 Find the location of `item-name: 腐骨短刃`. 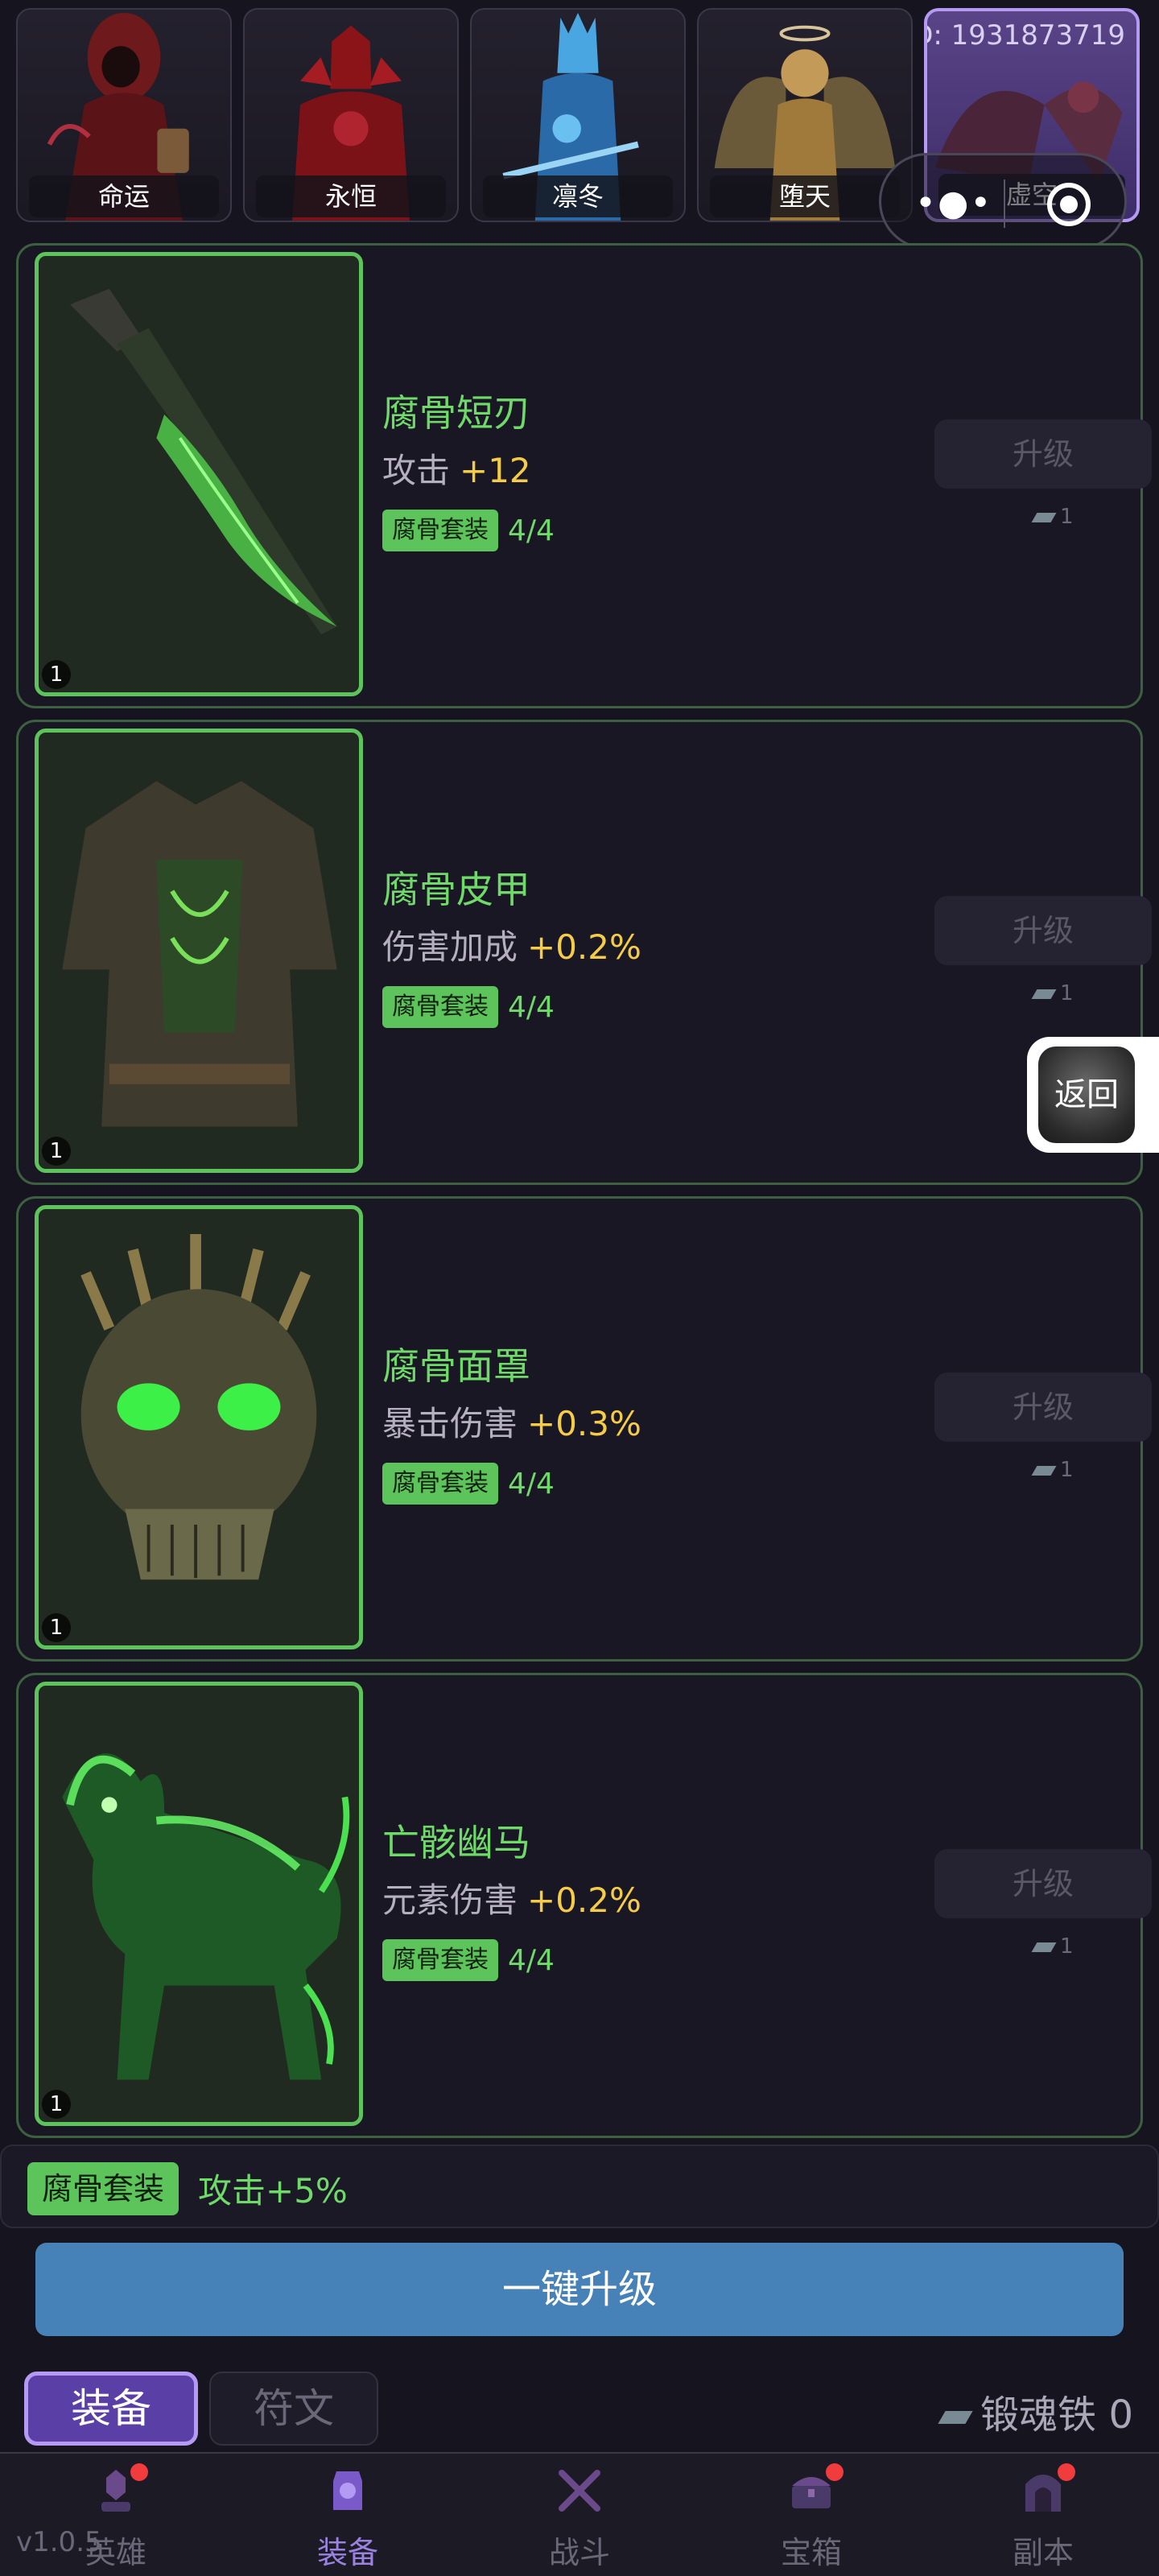

item-name: 腐骨短刃 is located at coordinates (456, 413).